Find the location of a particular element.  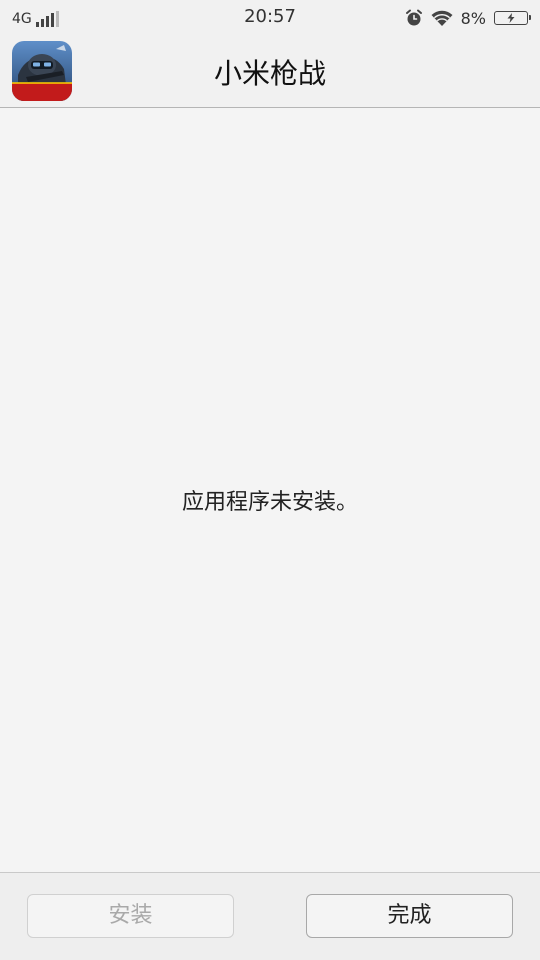

alarm-icon is located at coordinates (414, 18).